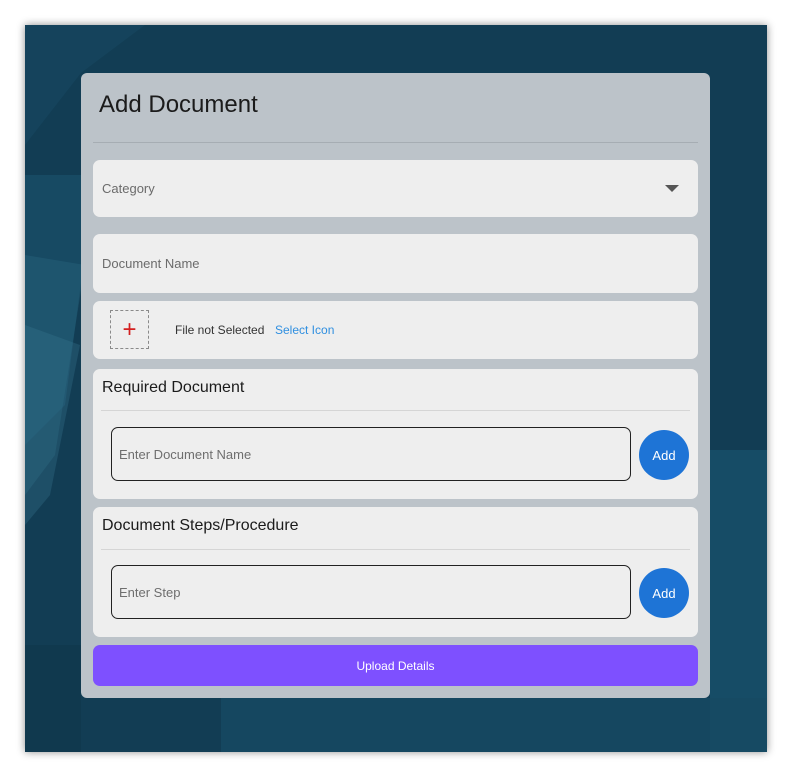  Describe the element at coordinates (173, 387) in the screenshot. I see `required-document-title: Required Document` at that location.